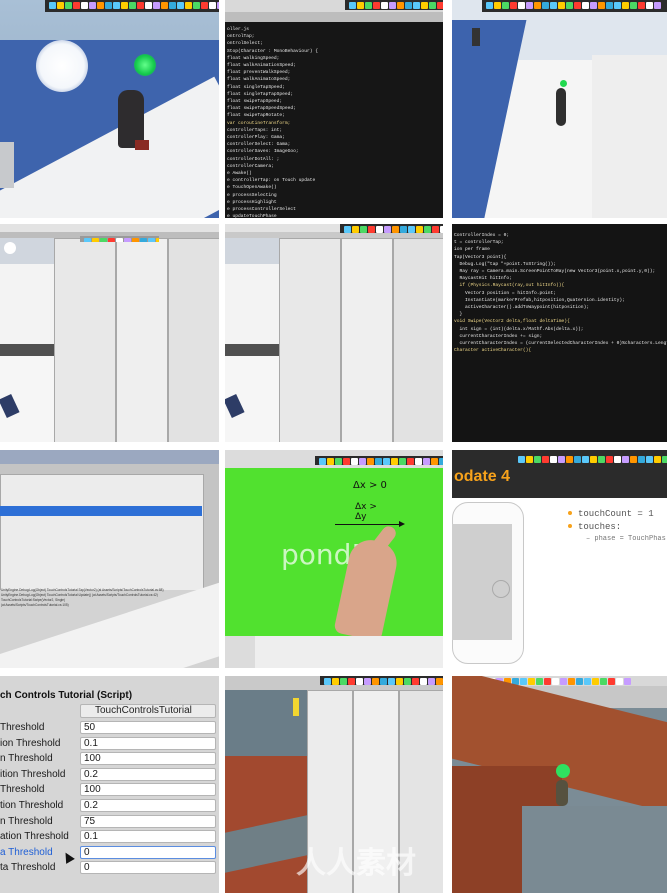 The width and height of the screenshot is (667, 893). Describe the element at coordinates (148, 727) in the screenshot. I see `threshold-input: 50` at that location.